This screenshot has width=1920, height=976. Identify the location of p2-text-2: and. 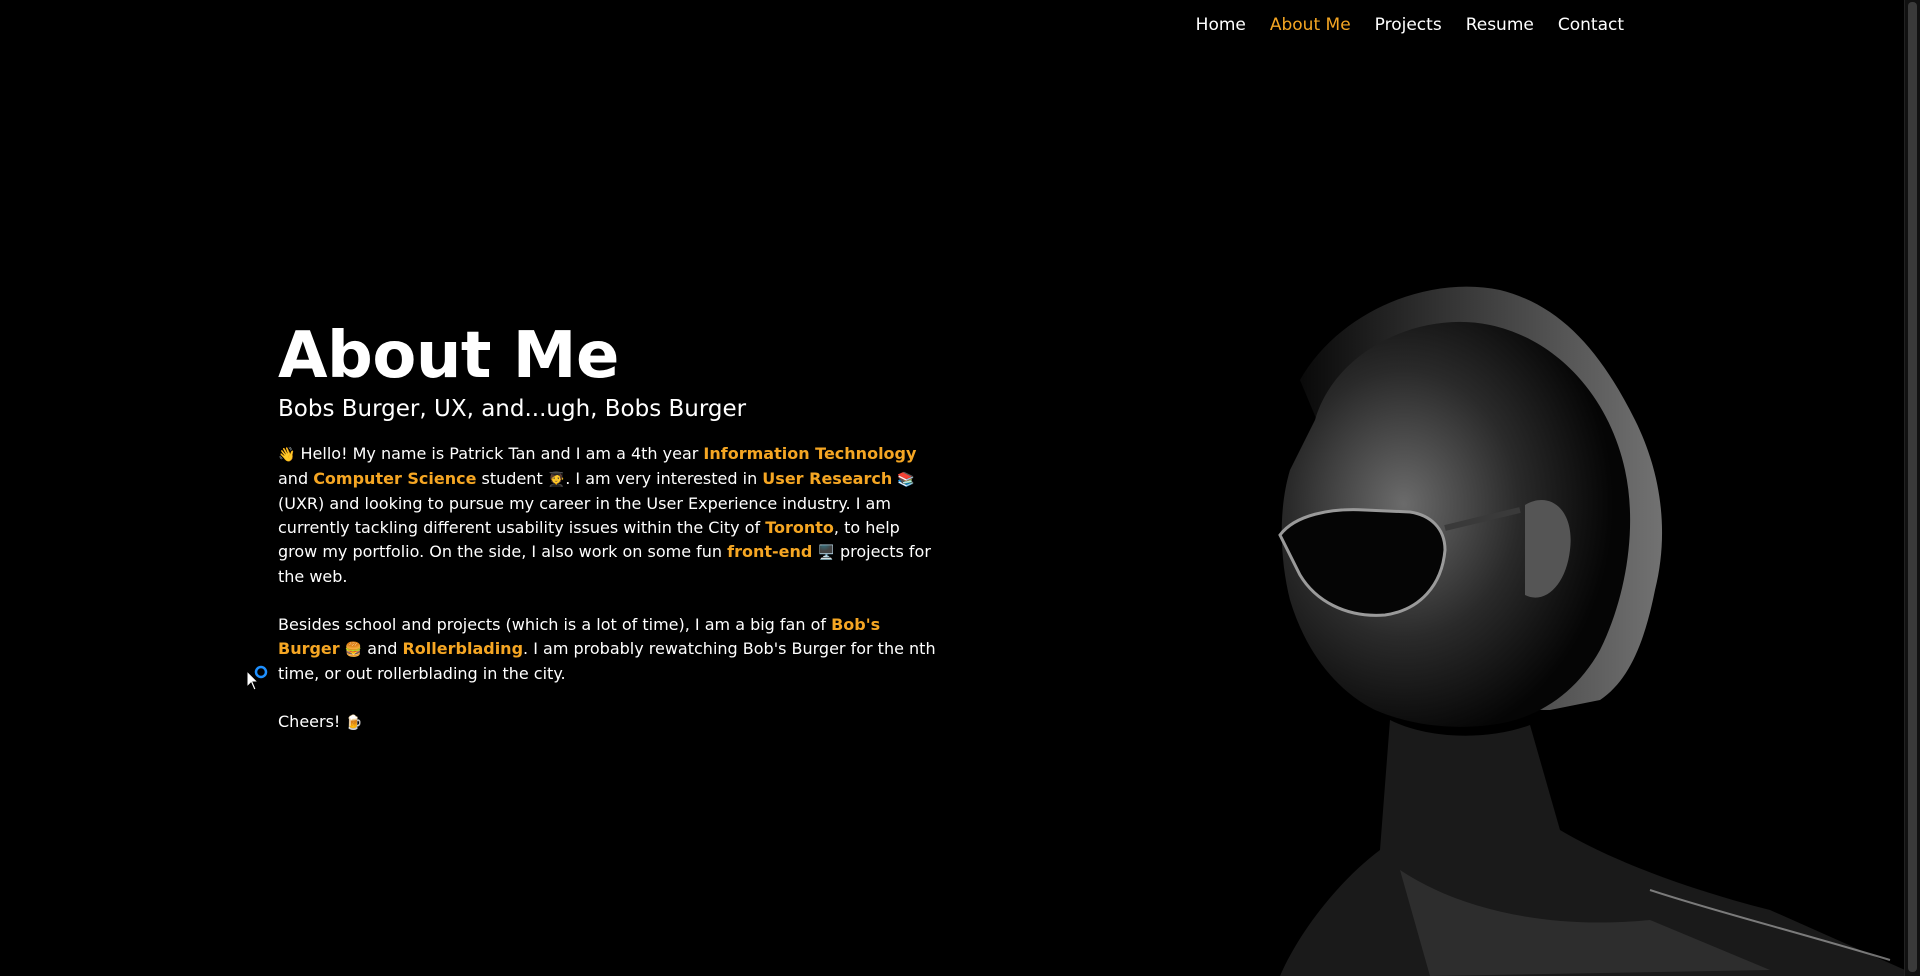
(382, 648).